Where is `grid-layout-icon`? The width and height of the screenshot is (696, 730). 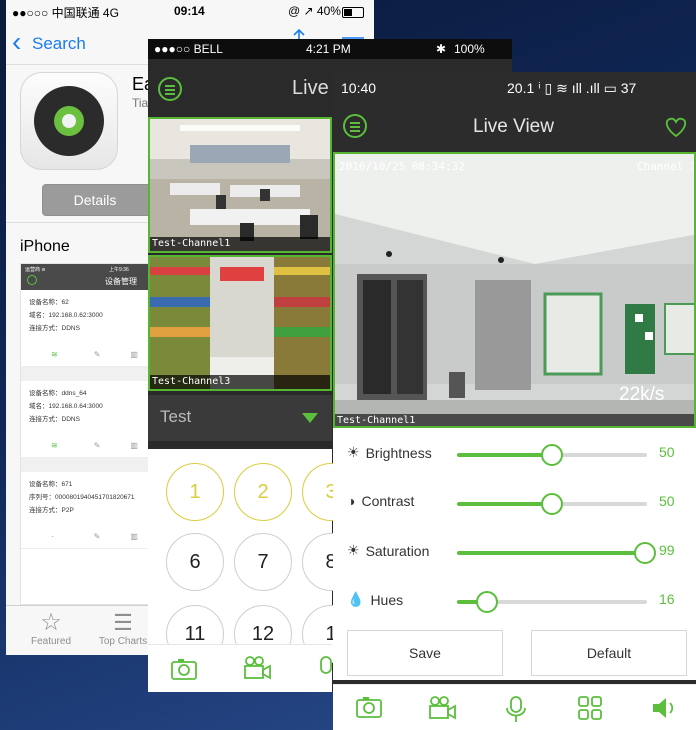
grid-layout-icon is located at coordinates (590, 708).